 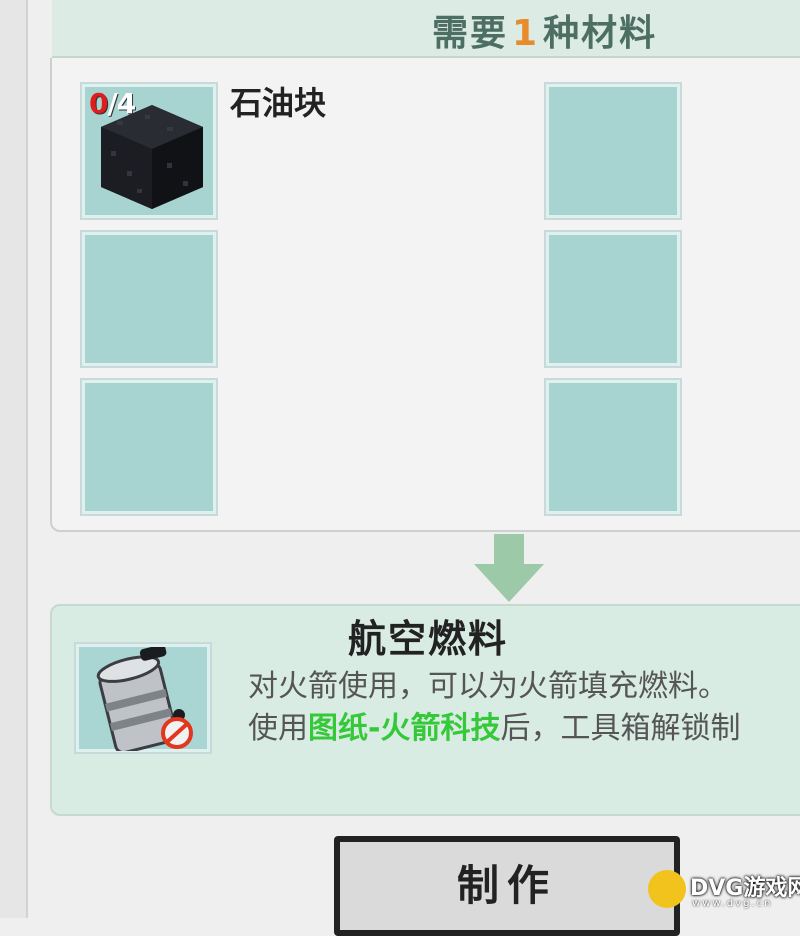 I want to click on watermark-url: www.dvg.cn, so click(x=732, y=903).